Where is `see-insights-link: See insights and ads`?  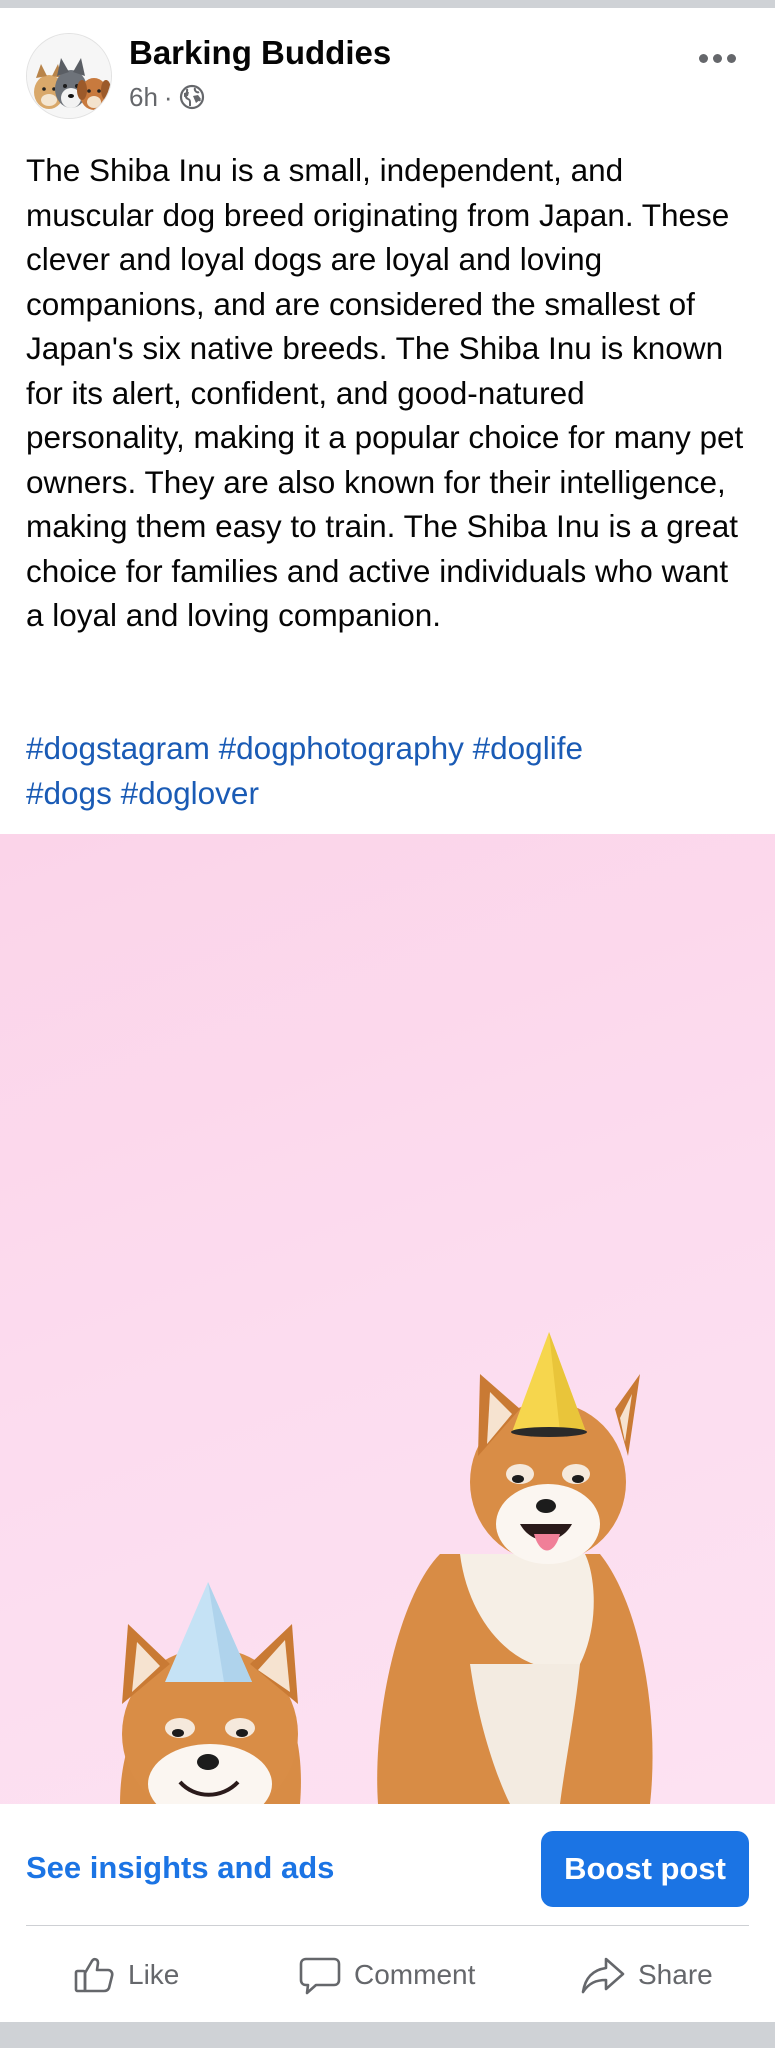
see-insights-link: See insights and ads is located at coordinates (180, 1868).